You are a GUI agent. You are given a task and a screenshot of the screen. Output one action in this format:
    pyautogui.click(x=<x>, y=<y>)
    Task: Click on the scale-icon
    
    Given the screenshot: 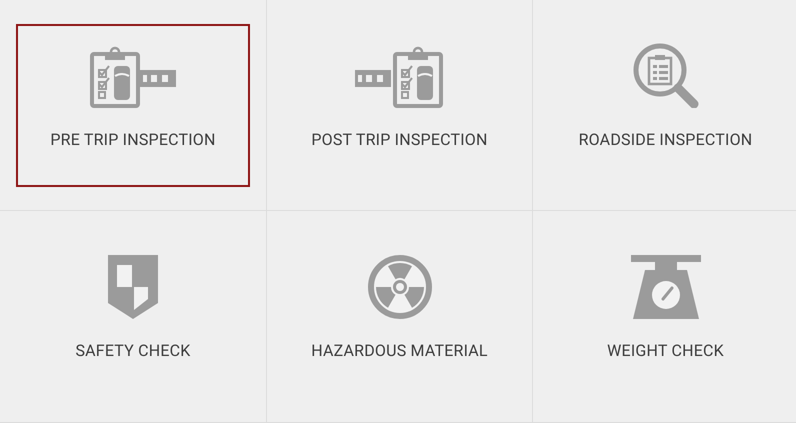 What is the action you would take?
    pyautogui.click(x=665, y=287)
    